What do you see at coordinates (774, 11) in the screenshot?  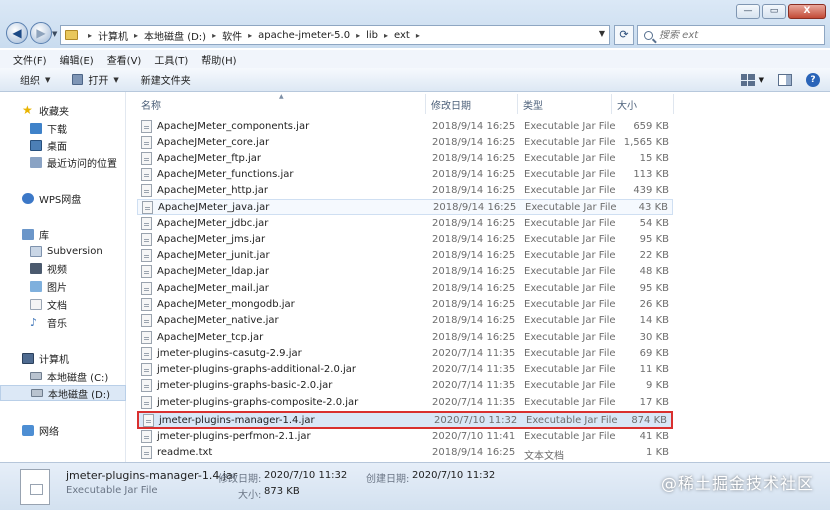 I see `maximize-button: ▭` at bounding box center [774, 11].